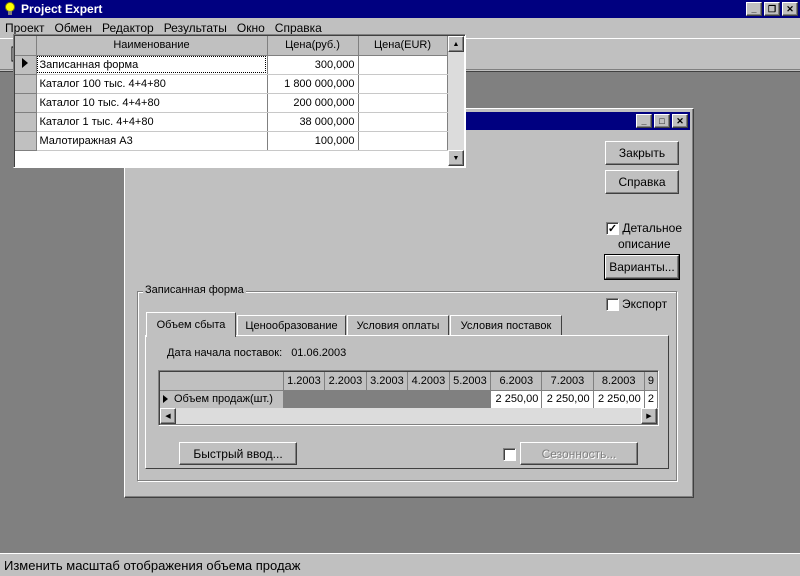  I want to click on sales-row-label: Объем продаж(шт.), so click(223, 399).